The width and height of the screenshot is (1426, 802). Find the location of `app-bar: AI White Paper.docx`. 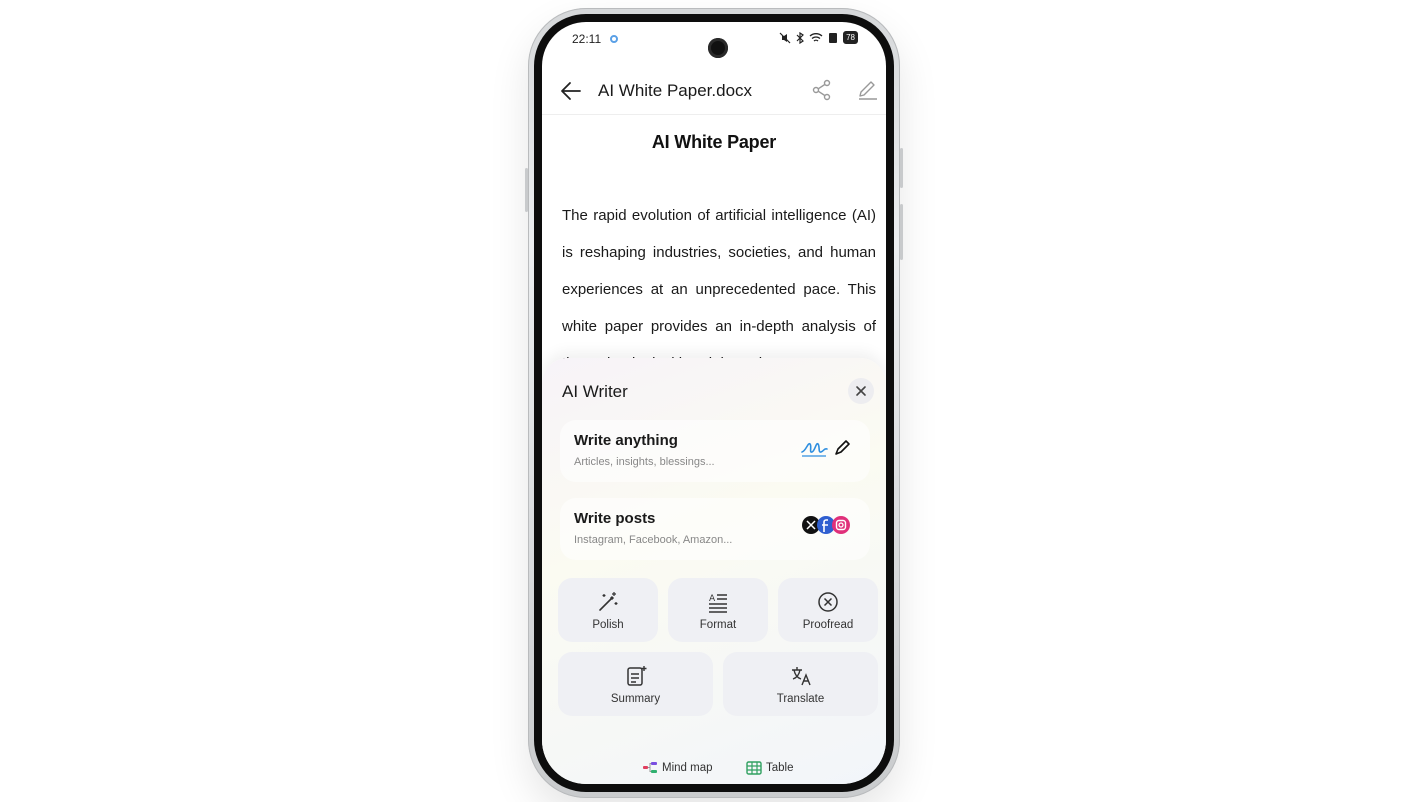

app-bar: AI White Paper.docx is located at coordinates (714, 92).